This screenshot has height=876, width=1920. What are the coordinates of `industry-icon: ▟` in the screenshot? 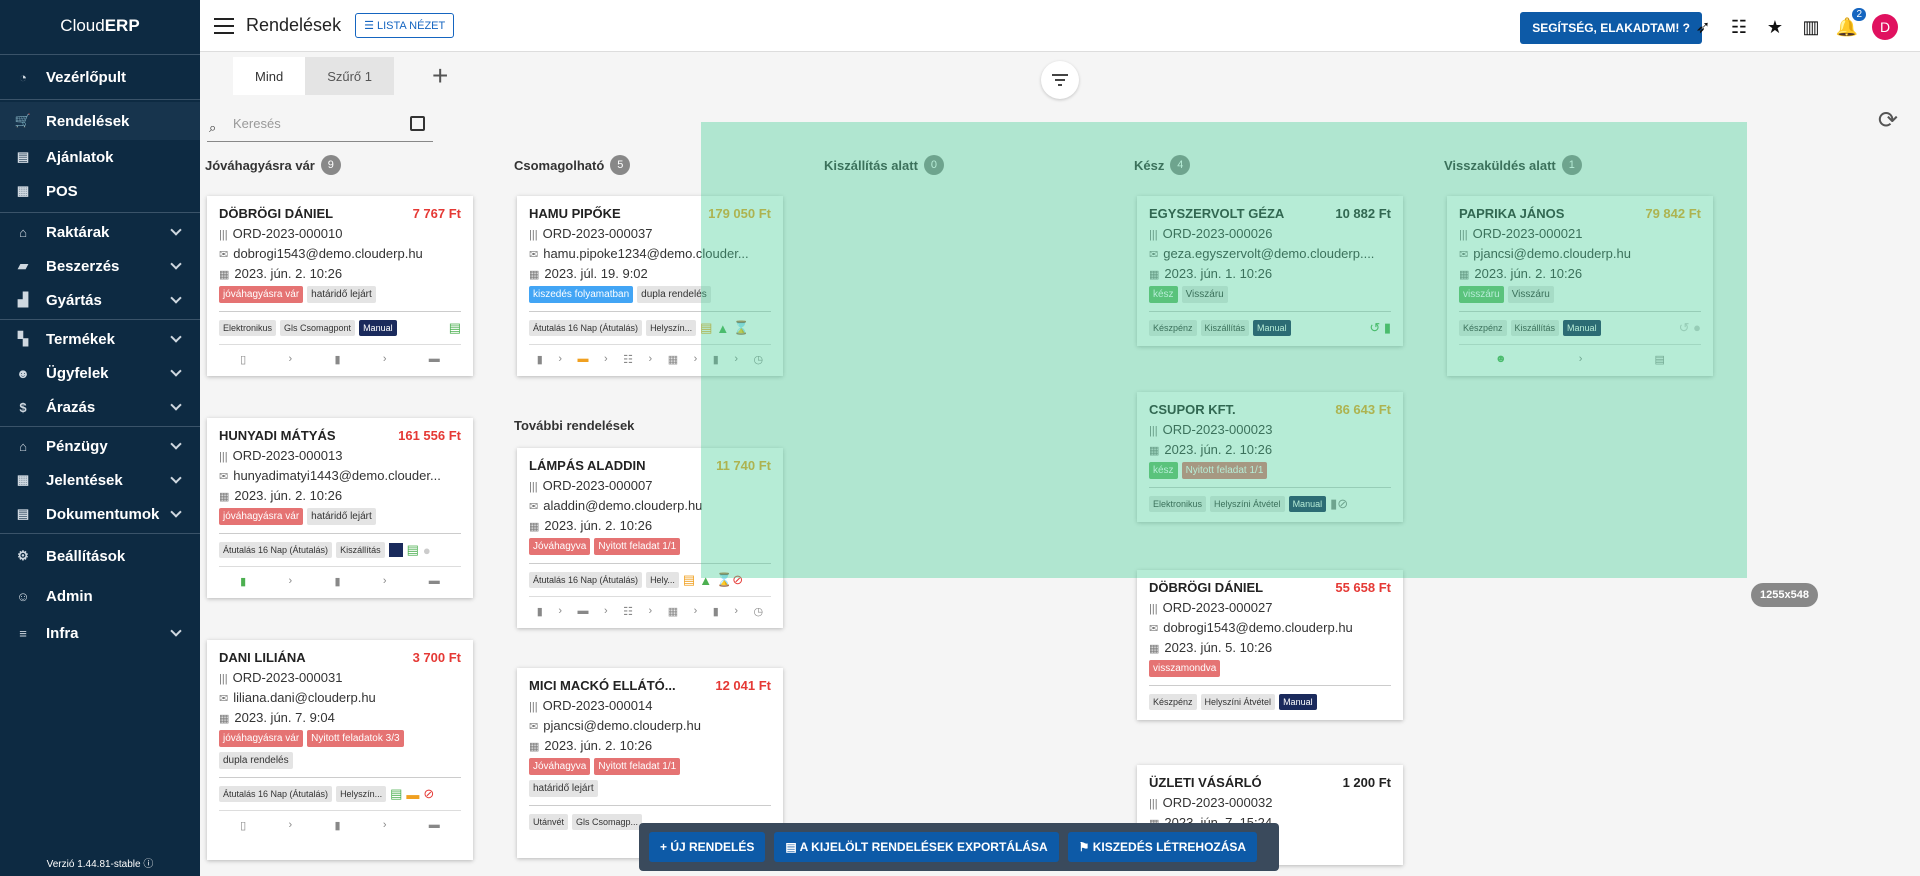 It's located at (23, 299).